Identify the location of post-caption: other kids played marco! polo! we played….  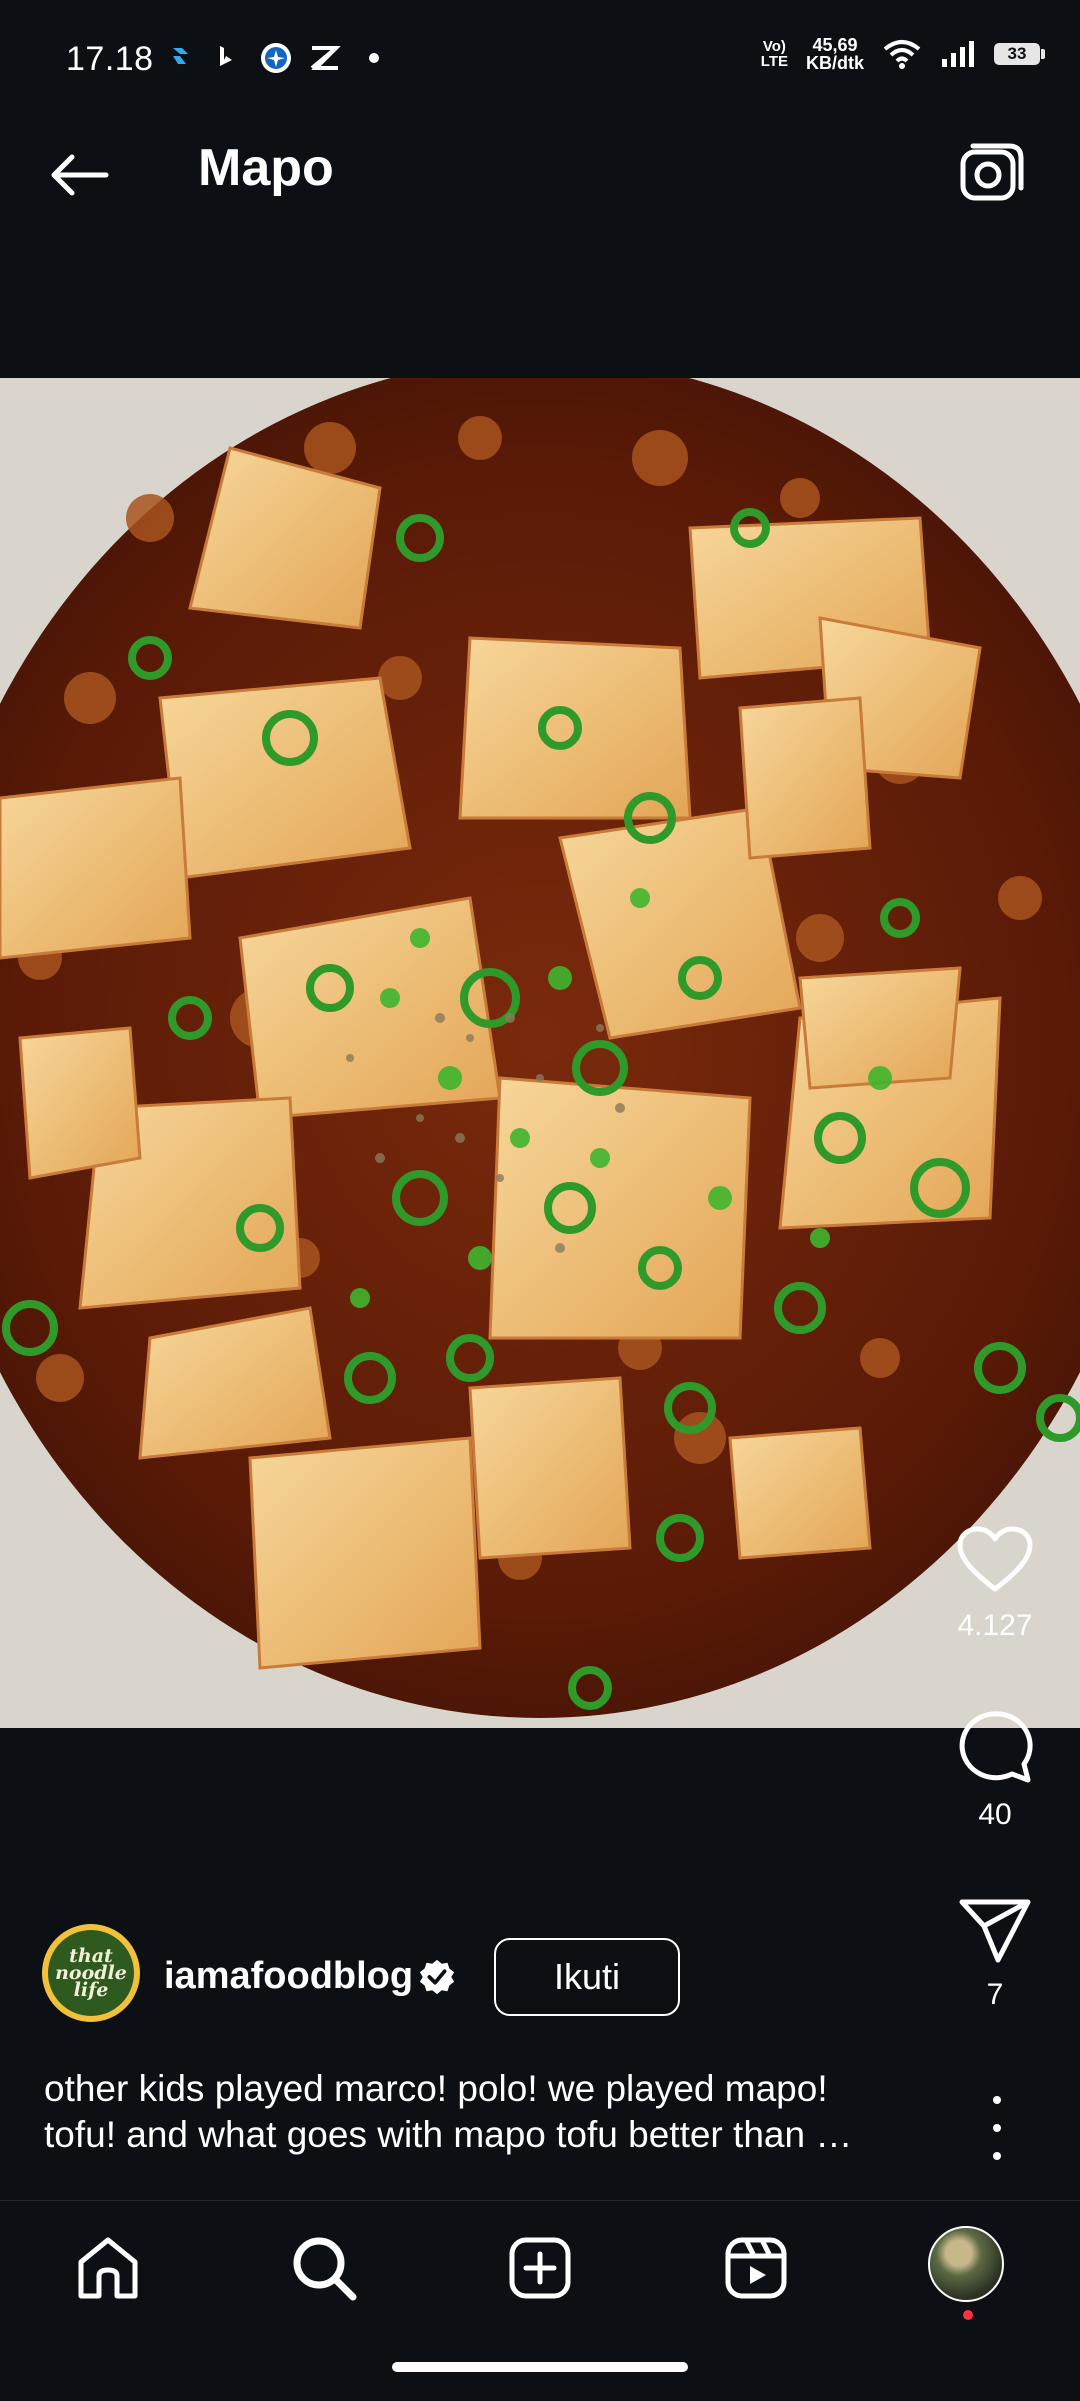
(484, 2112).